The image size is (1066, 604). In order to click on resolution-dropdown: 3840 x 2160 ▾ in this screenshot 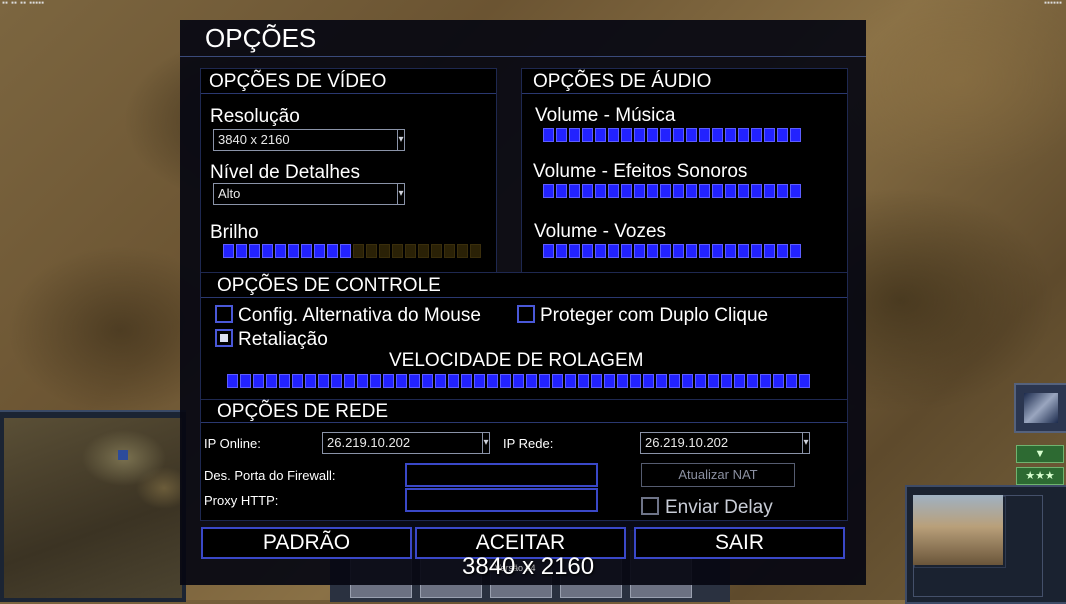, I will do `click(309, 140)`.